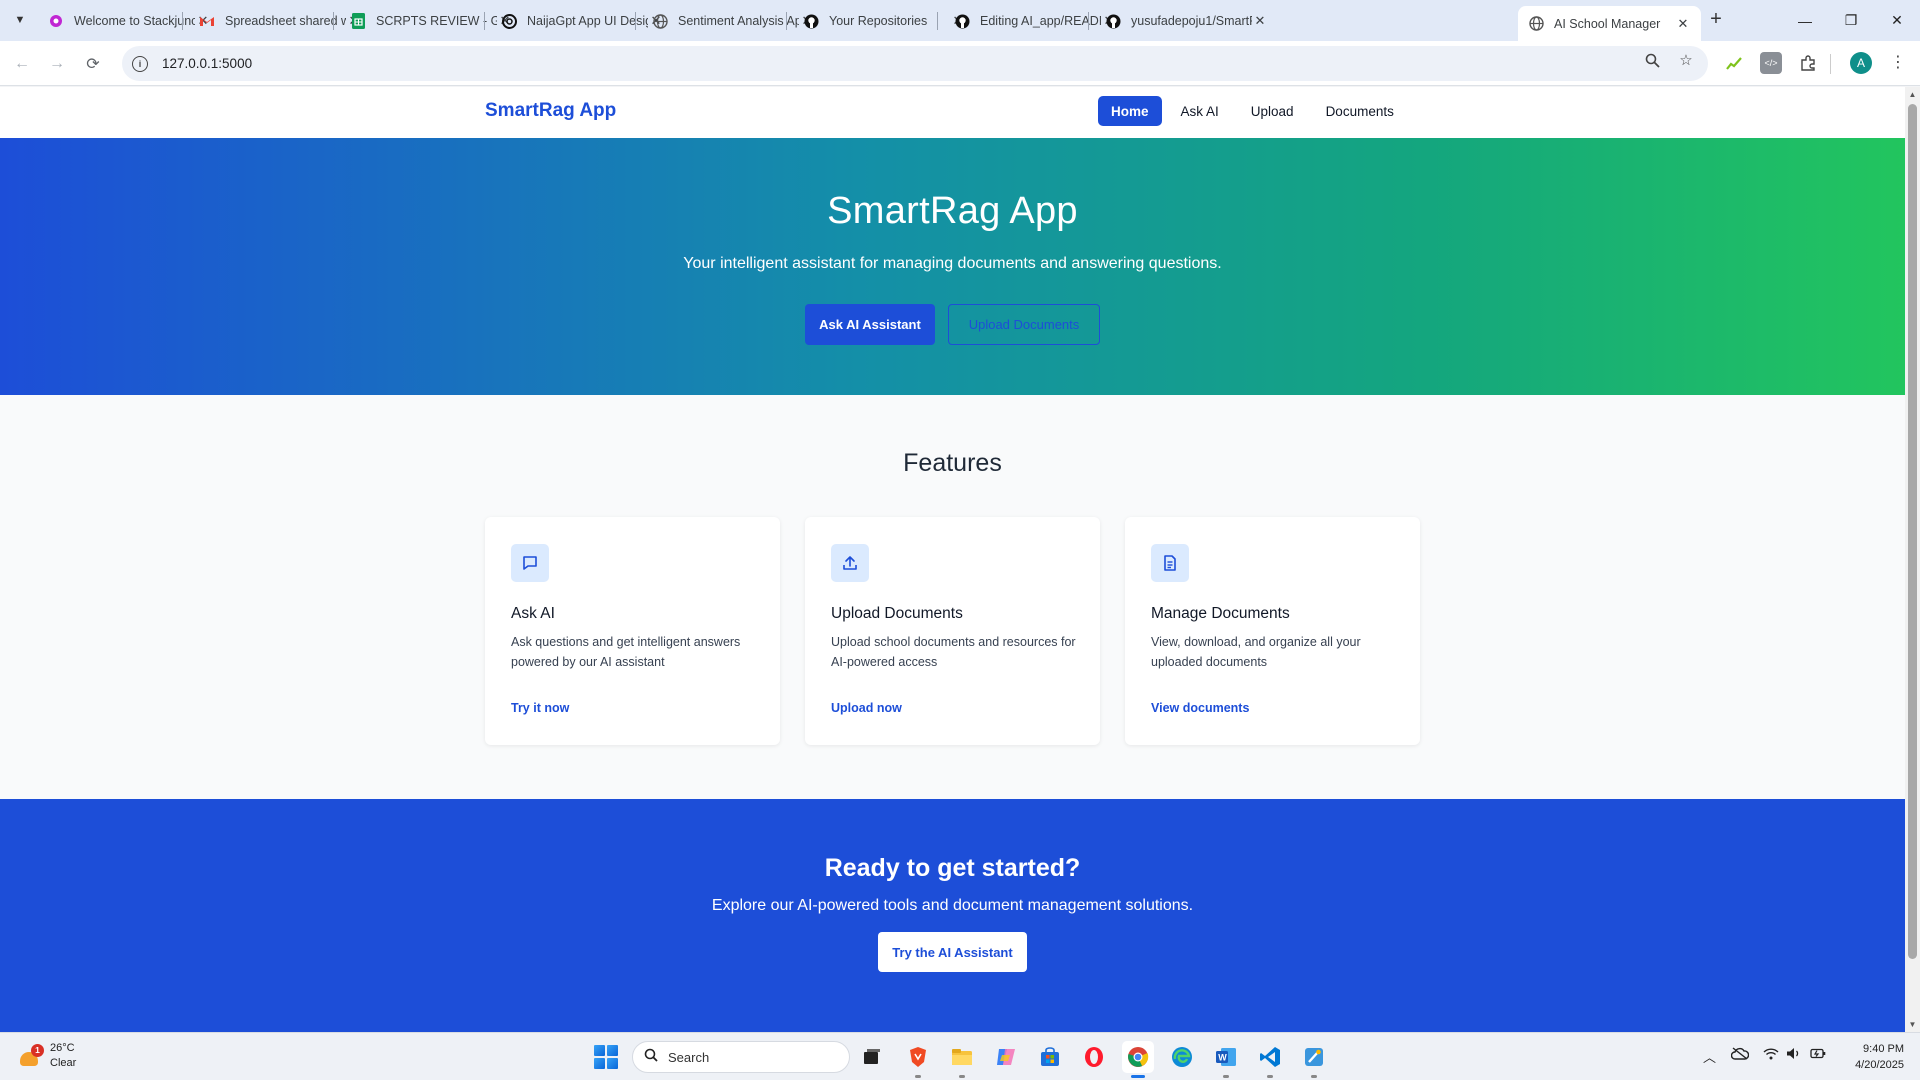 The image size is (1920, 1080). What do you see at coordinates (540, 708) in the screenshot?
I see `try-it-now-link: Try it now` at bounding box center [540, 708].